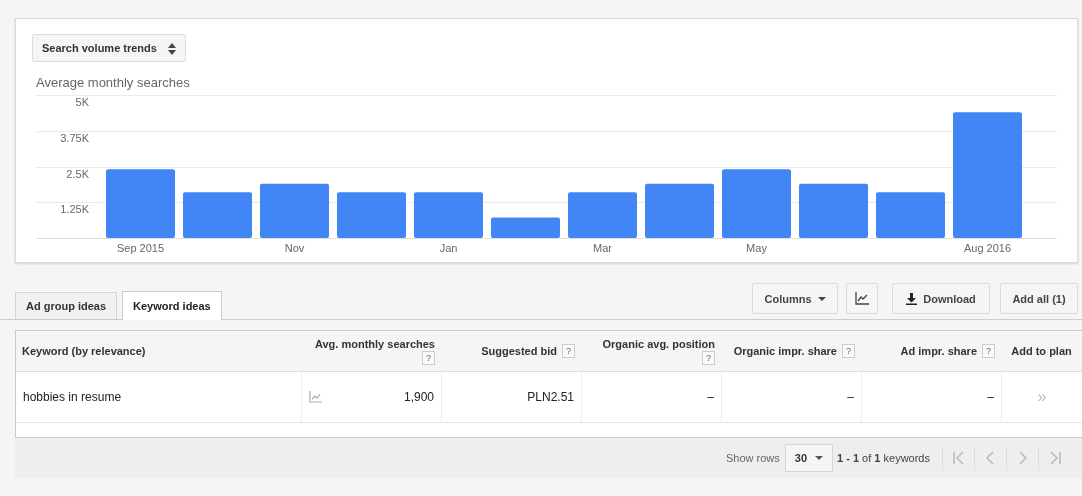  I want to click on column-header: Suggested bid, so click(519, 351).